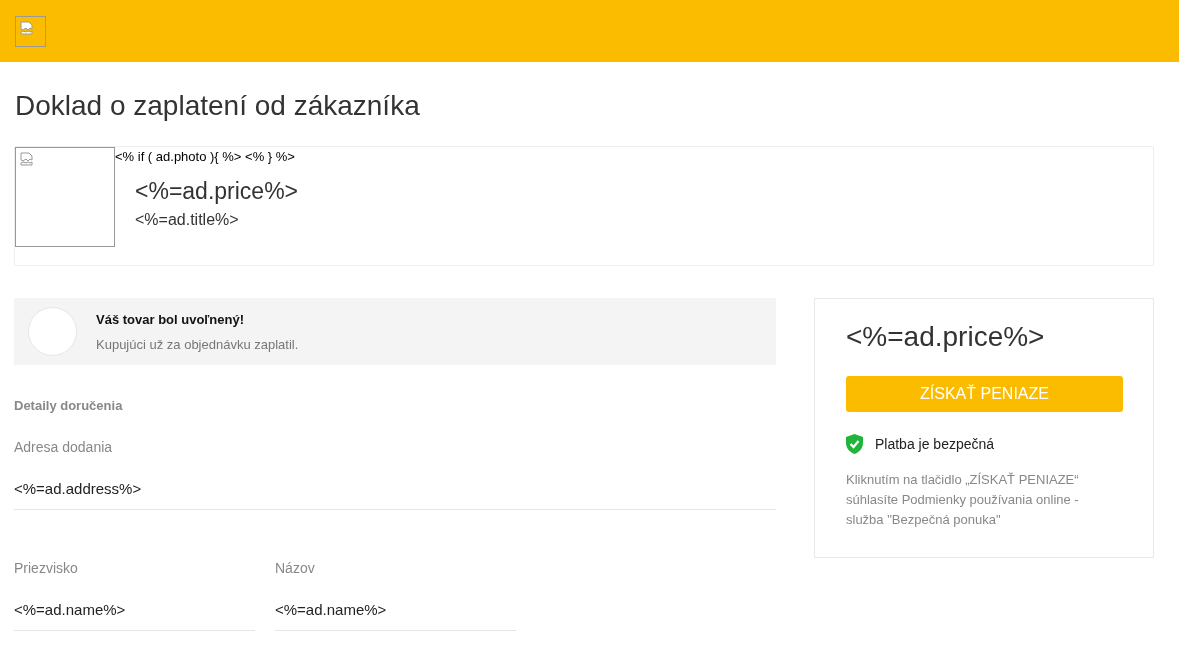 The height and width of the screenshot is (663, 1179). I want to click on template-text: <% if ( ad.photo ){ %> <% } %>, so click(205, 156).